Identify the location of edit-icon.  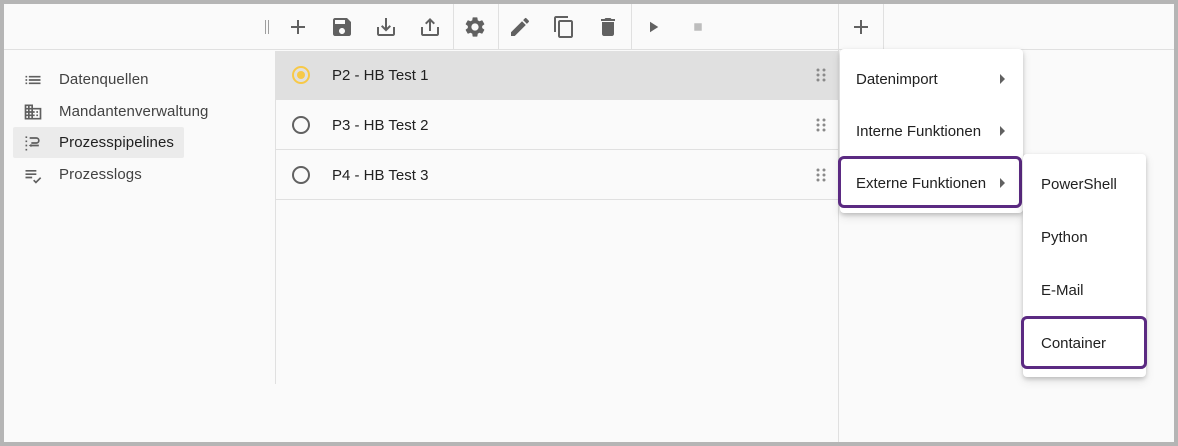
(520, 26).